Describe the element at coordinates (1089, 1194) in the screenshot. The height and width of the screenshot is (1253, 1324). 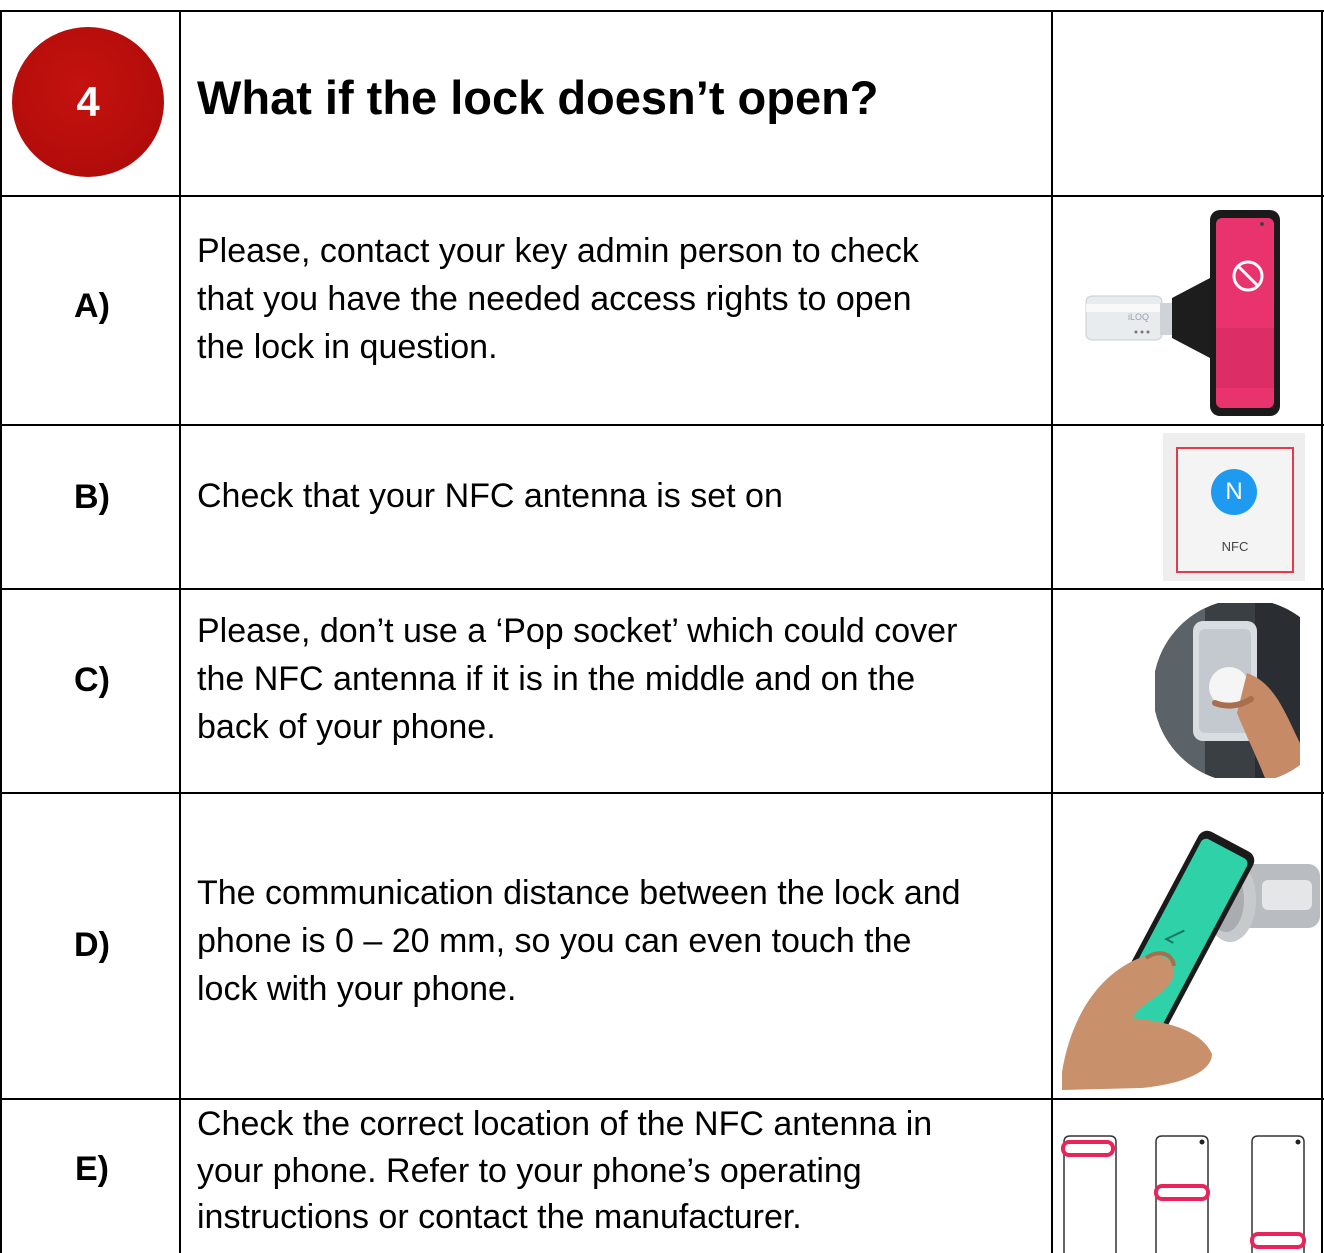
I see `phone-antenna-top` at that location.